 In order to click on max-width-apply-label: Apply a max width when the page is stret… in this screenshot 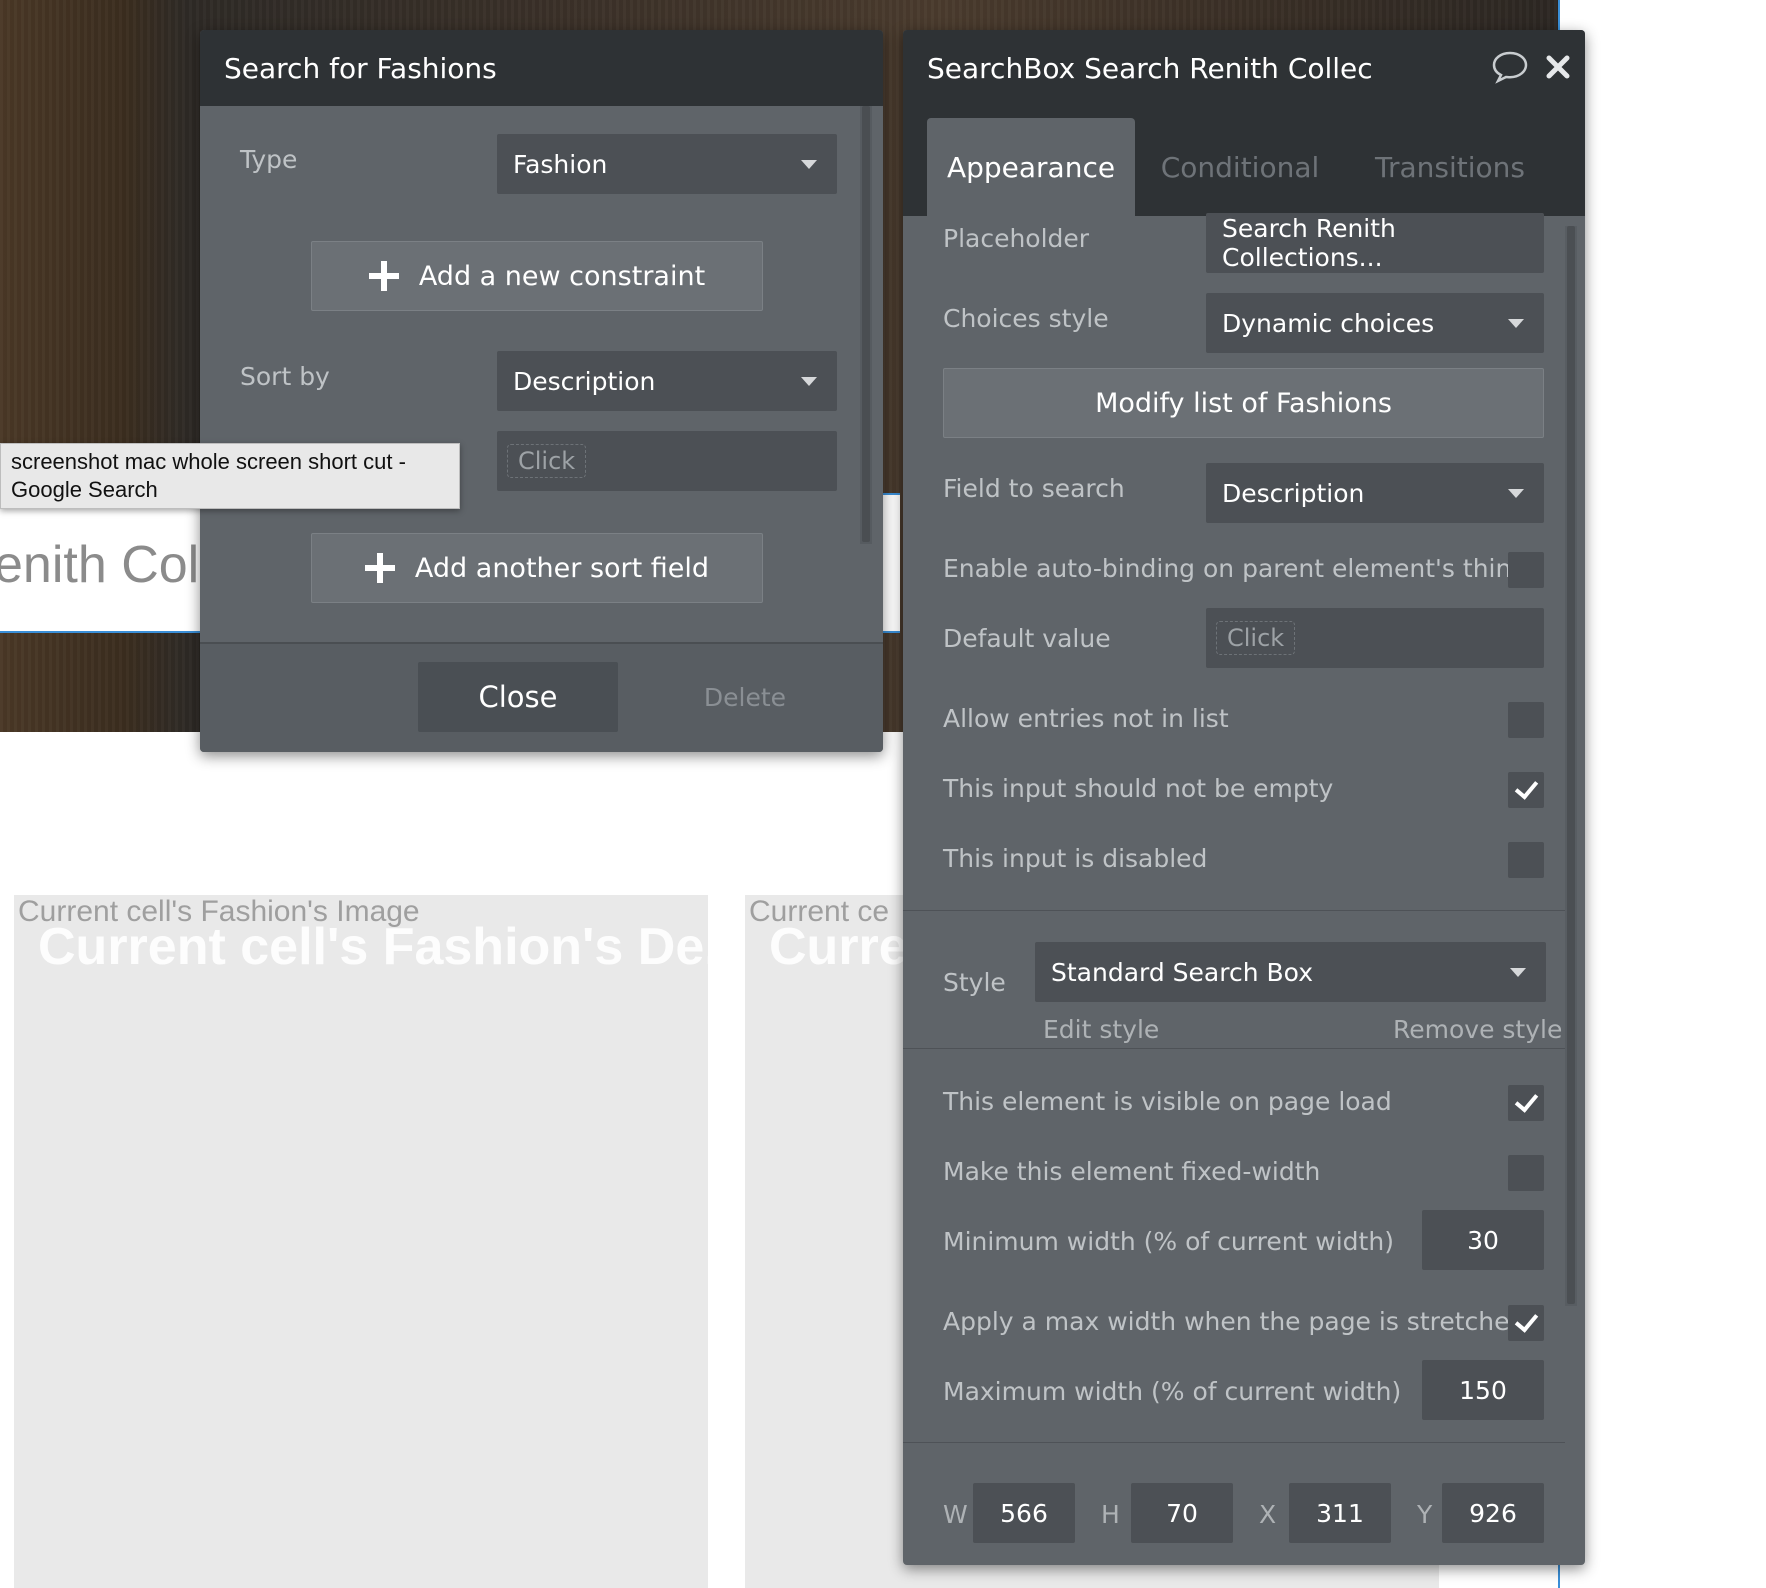, I will do `click(1234, 1321)`.